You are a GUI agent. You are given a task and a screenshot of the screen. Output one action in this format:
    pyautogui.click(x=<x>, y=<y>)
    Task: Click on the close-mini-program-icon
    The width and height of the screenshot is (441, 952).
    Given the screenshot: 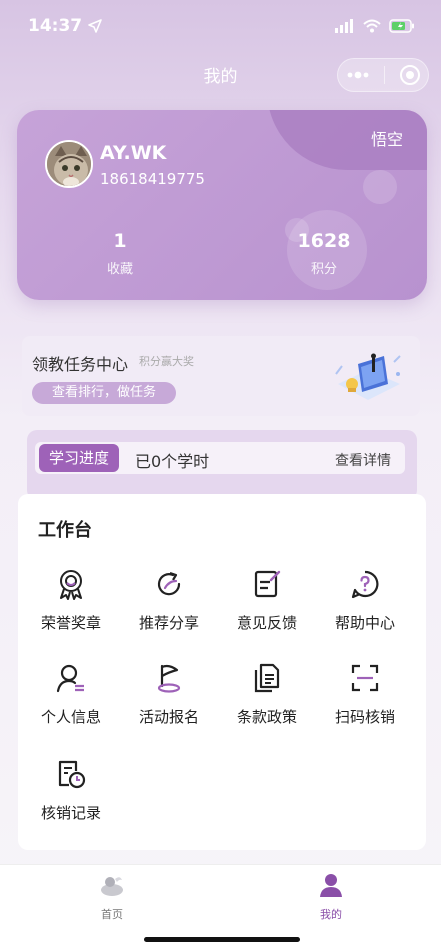 What is the action you would take?
    pyautogui.click(x=410, y=75)
    